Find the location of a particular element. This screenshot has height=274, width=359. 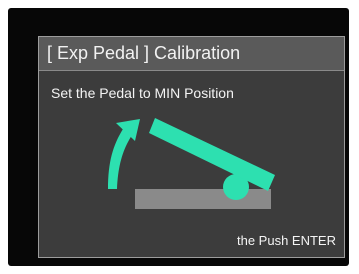

pedal-base is located at coordinates (203, 199).